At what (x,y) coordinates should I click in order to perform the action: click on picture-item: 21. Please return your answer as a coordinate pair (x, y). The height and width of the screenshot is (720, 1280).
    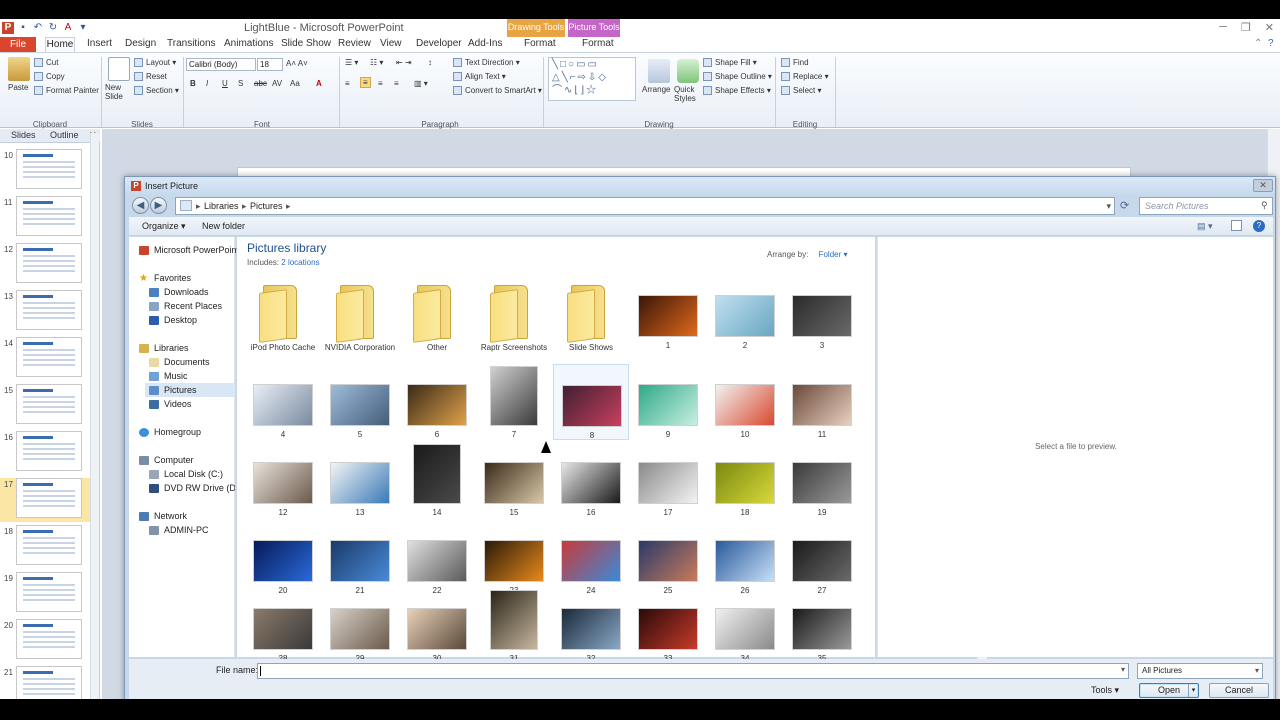
    Looking at the image, I should click on (360, 558).